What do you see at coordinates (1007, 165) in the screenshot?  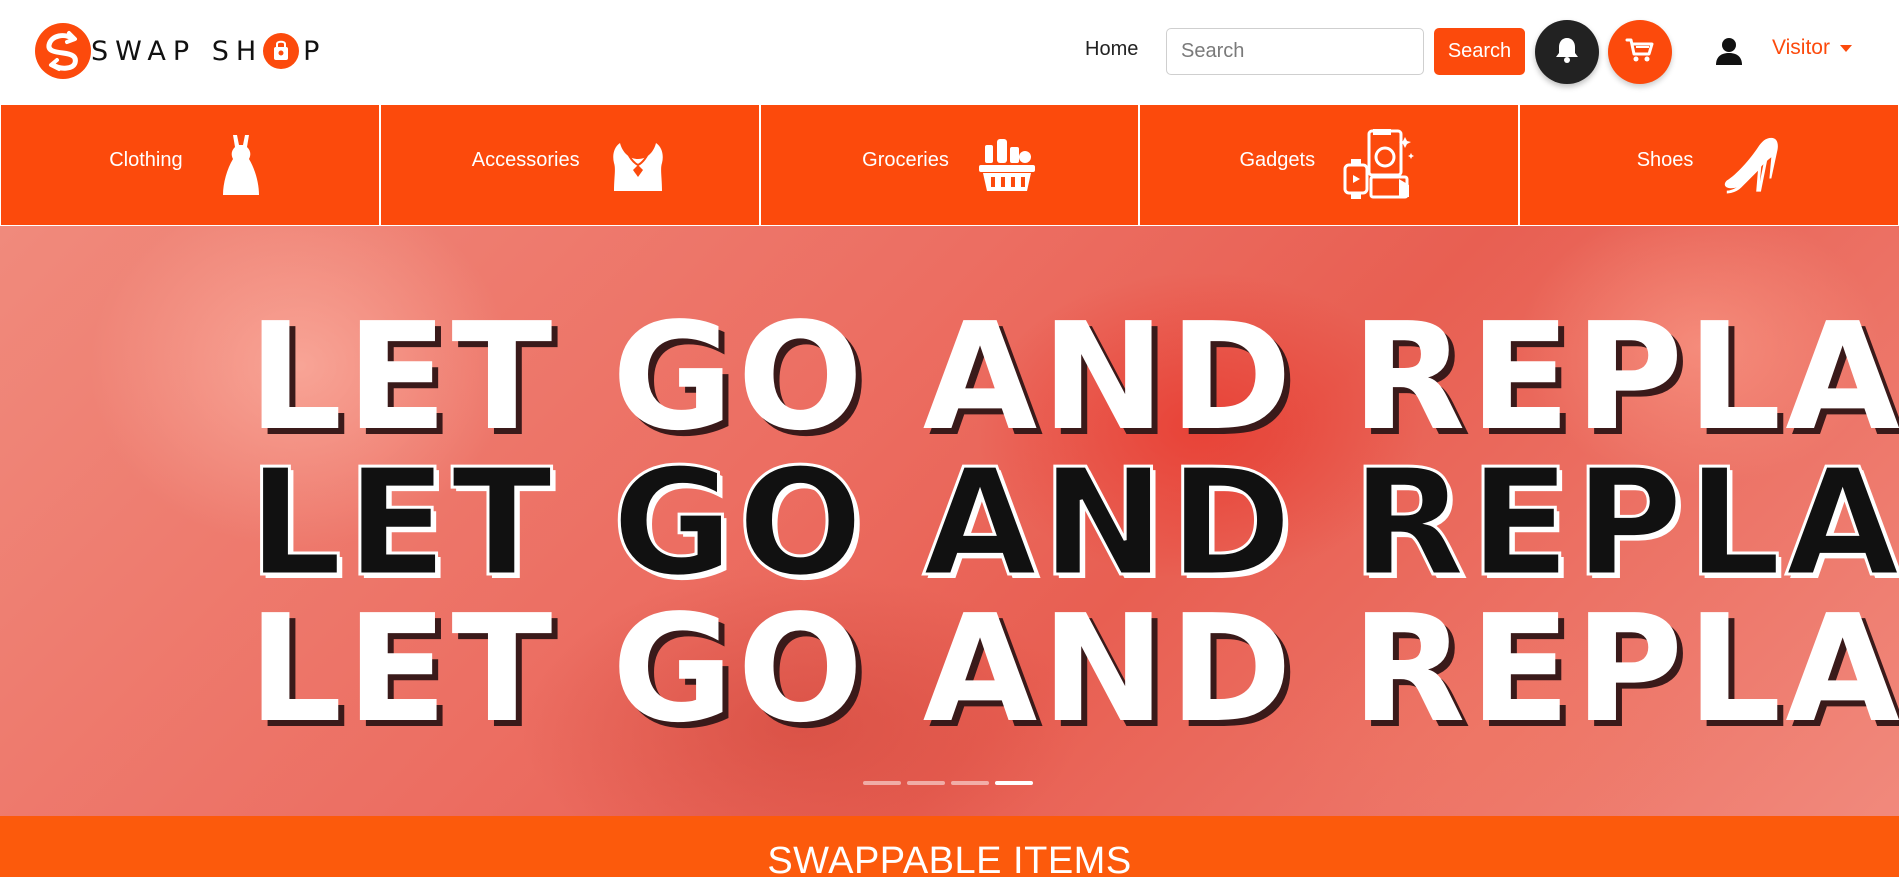 I see `grocery-basket-icon` at bounding box center [1007, 165].